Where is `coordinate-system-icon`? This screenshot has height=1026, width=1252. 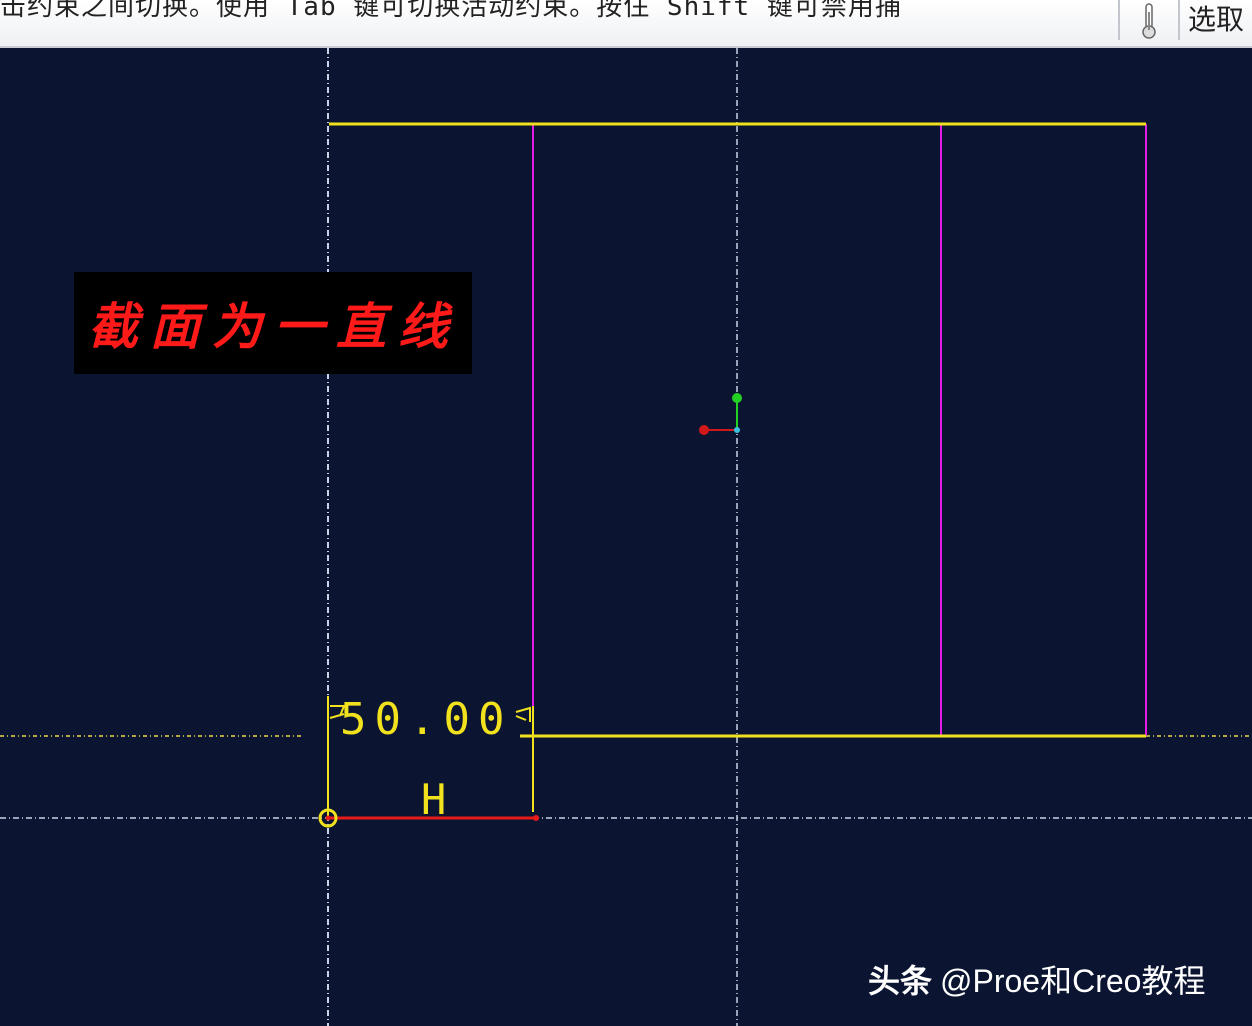 coordinate-system-icon is located at coordinates (720, 414).